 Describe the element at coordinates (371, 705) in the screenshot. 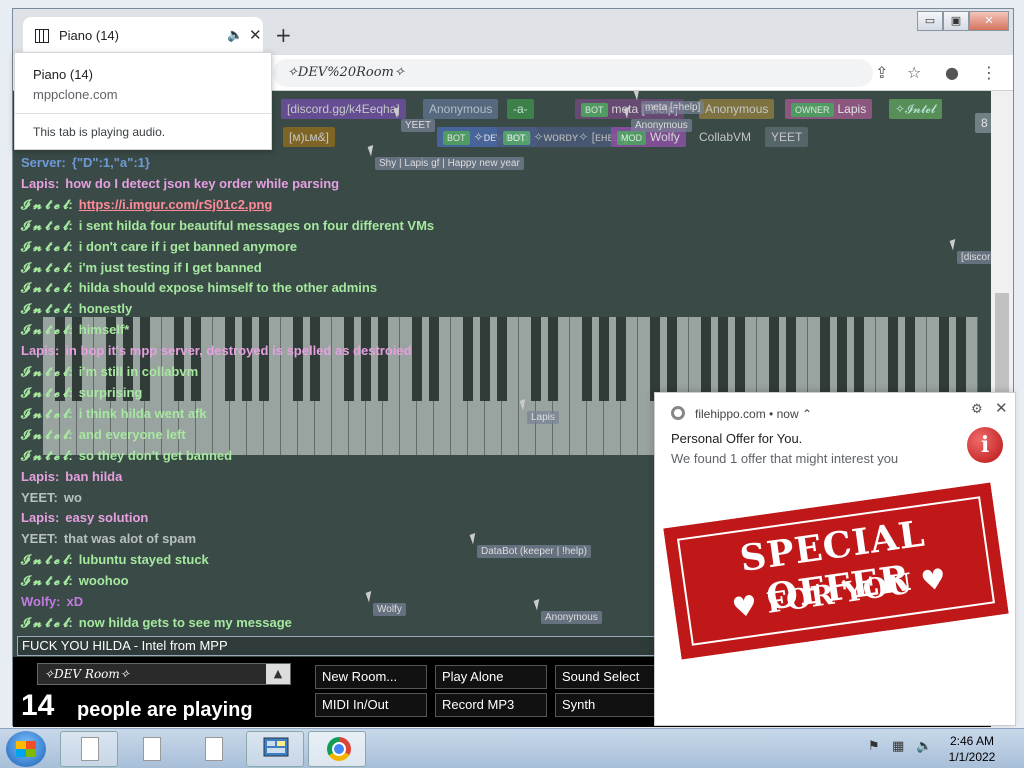

I see `midi-in-out-button: MIDI In/Out` at that location.